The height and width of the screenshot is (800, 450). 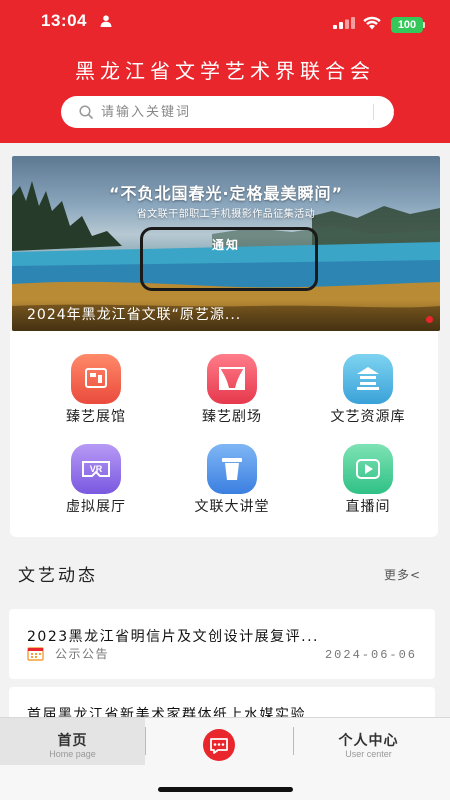 I want to click on grid-item-label: 虚拟展厅, so click(x=96, y=507).